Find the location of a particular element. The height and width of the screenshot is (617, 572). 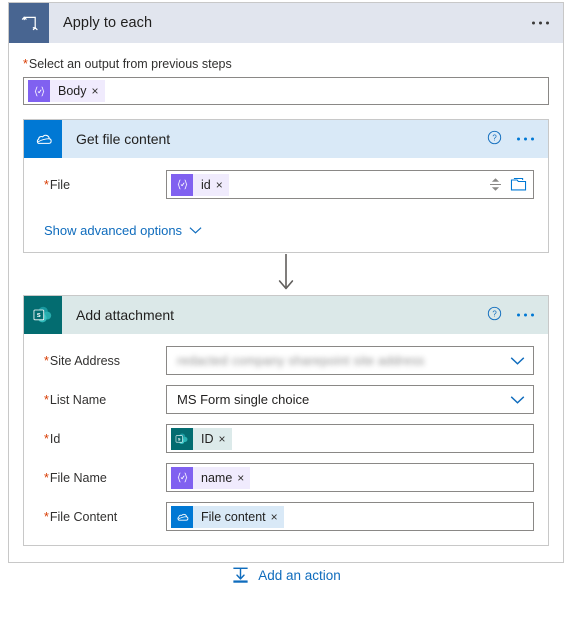

token-chip-body: Body × is located at coordinates (66, 91).